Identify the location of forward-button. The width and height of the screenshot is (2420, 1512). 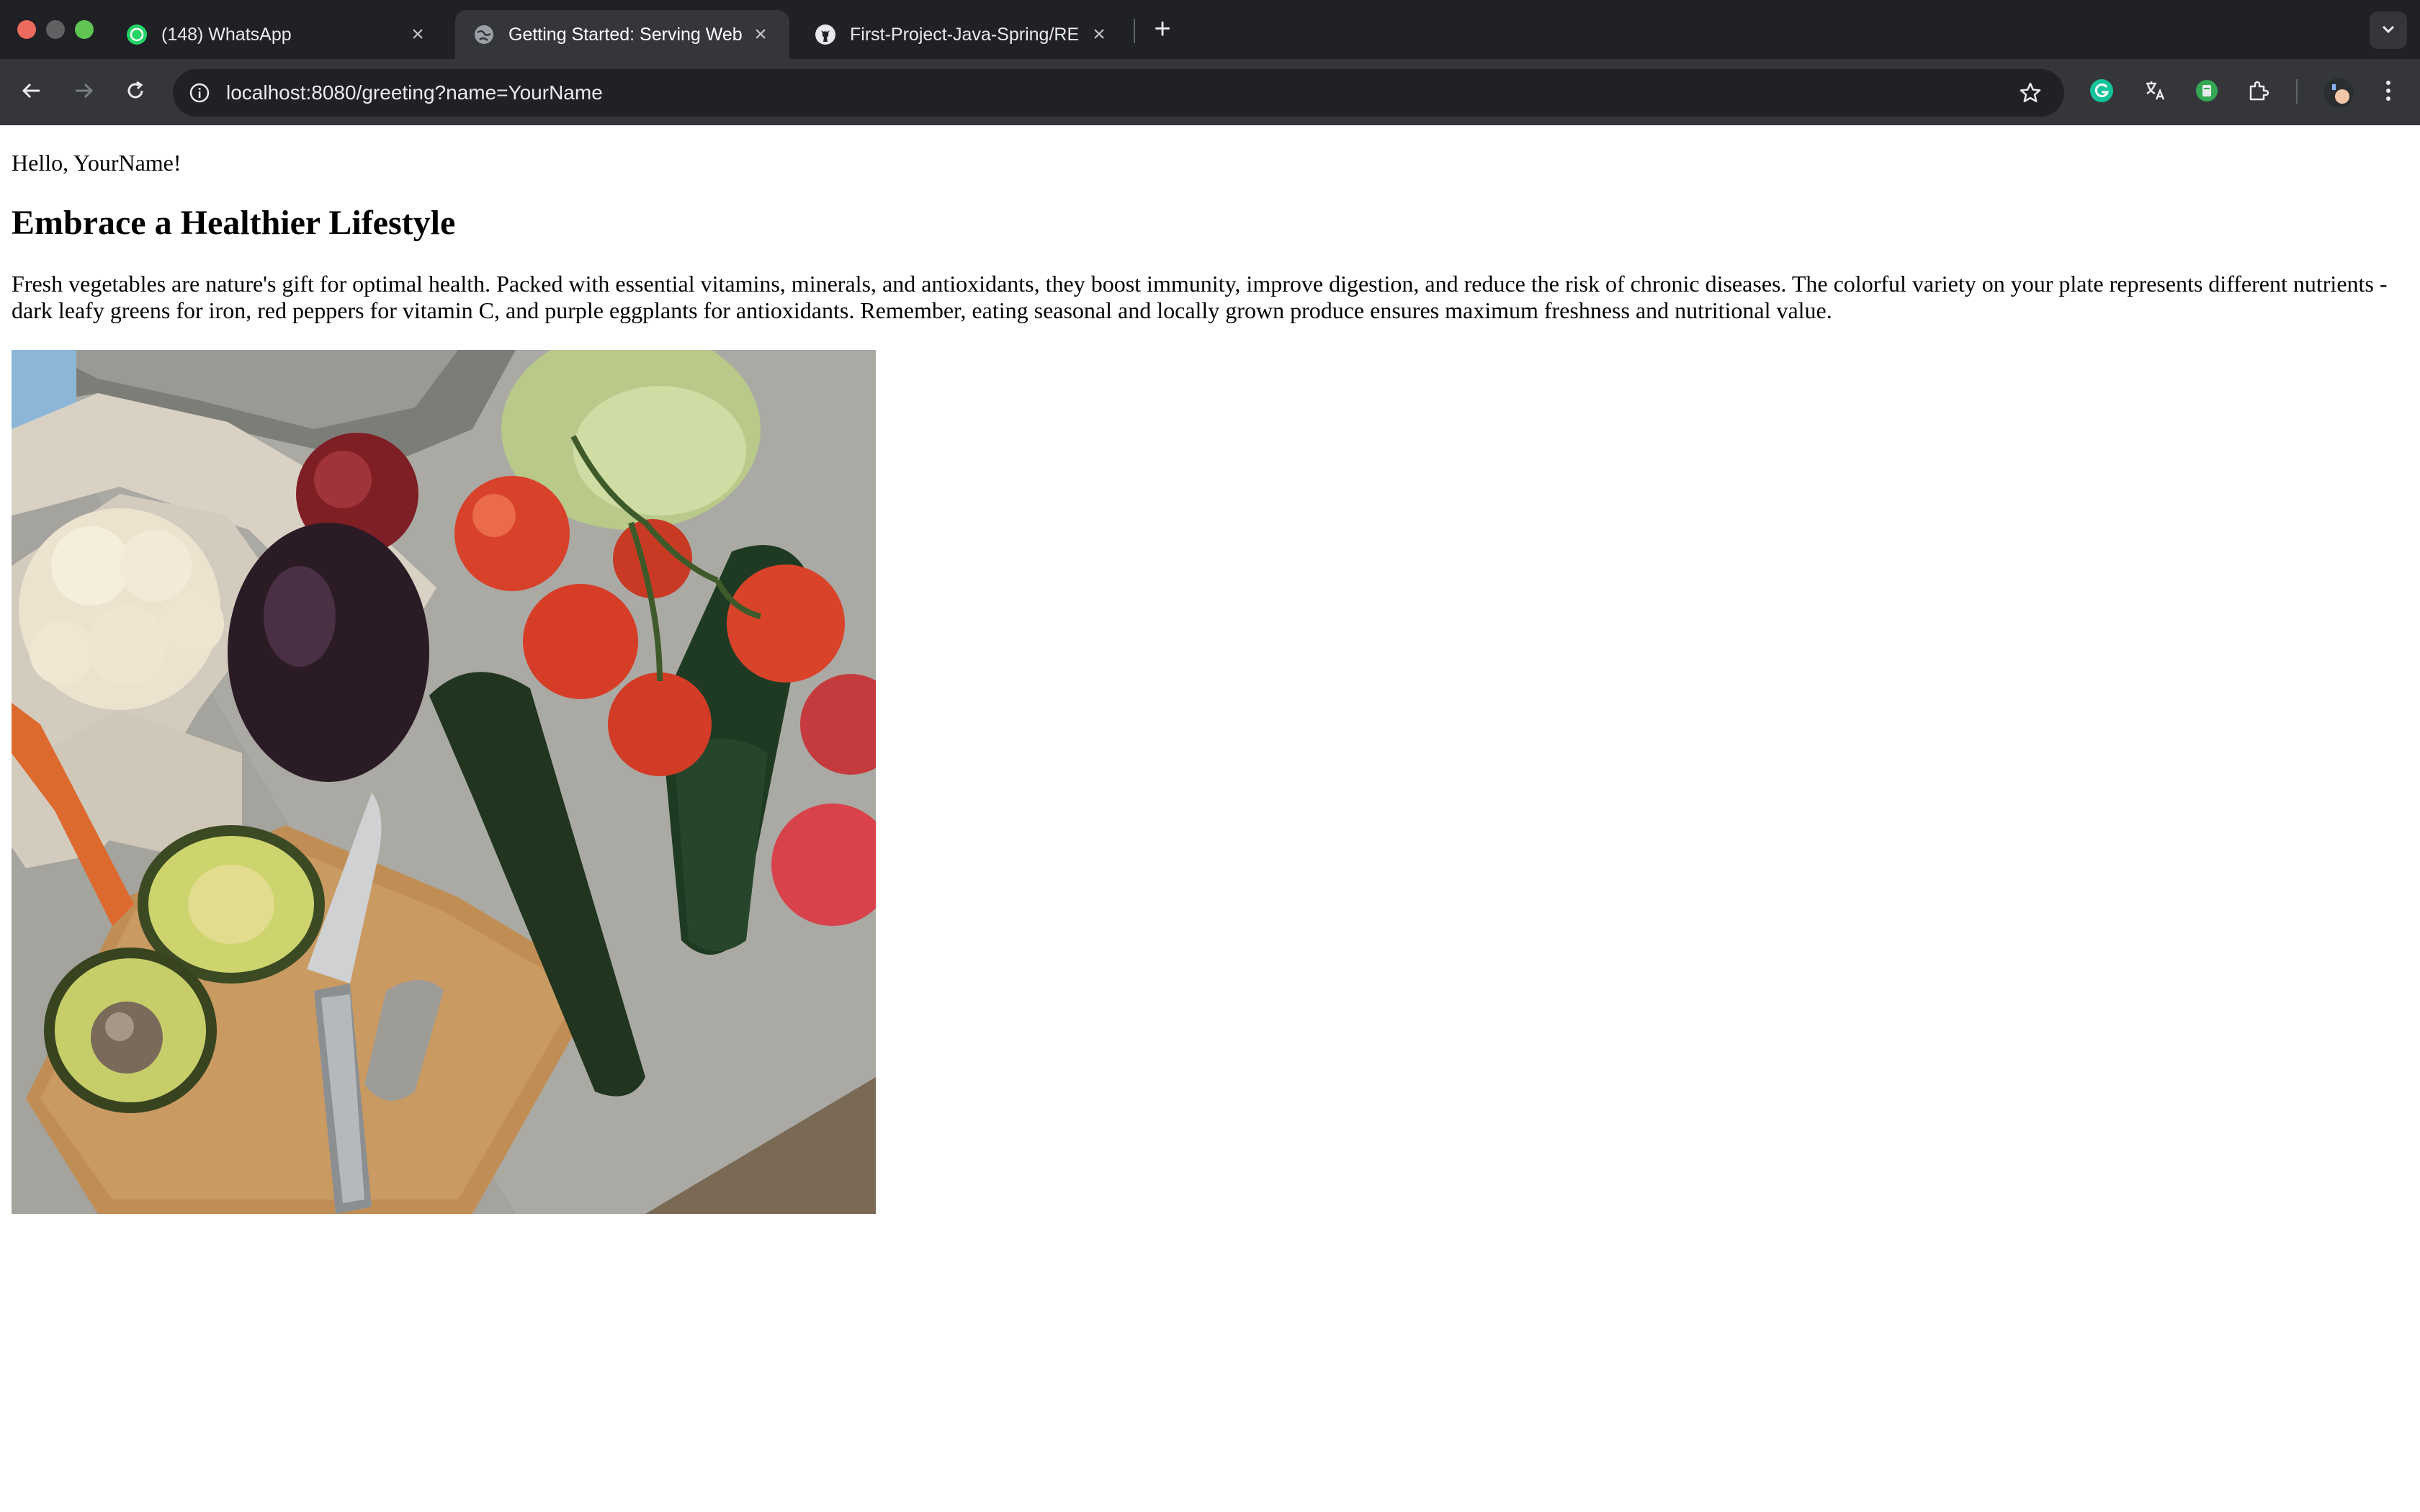
(83, 92).